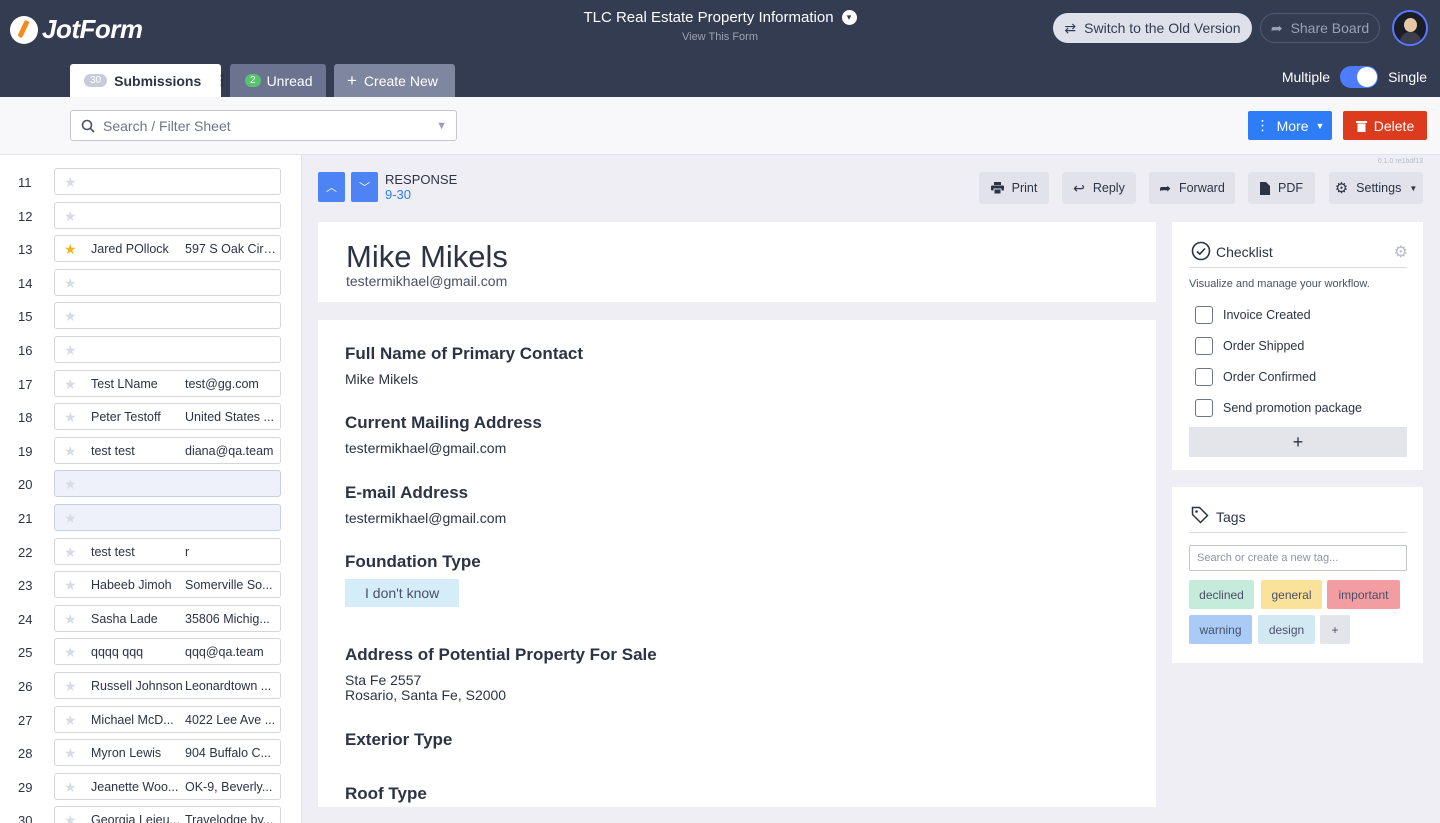 This screenshot has height=823, width=1440. I want to click on view-form-link: View This Form, so click(720, 37).